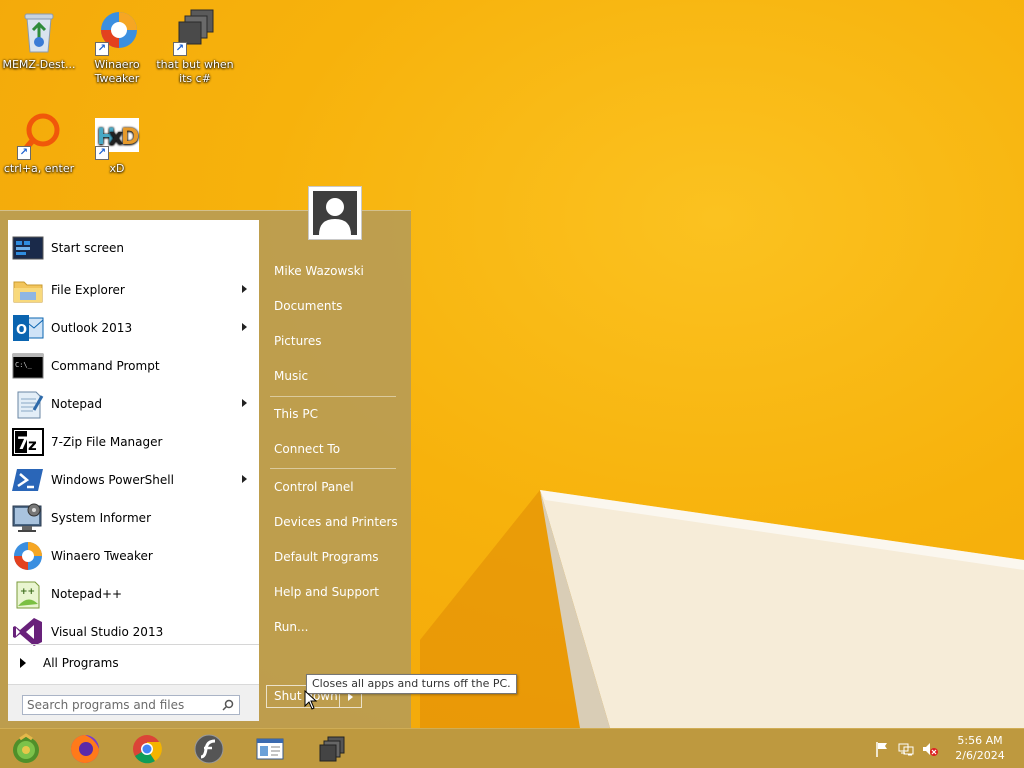 This screenshot has width=1024, height=768. I want to click on shutdown-tooltip: Closes all apps and turns off the PC., so click(411, 684).